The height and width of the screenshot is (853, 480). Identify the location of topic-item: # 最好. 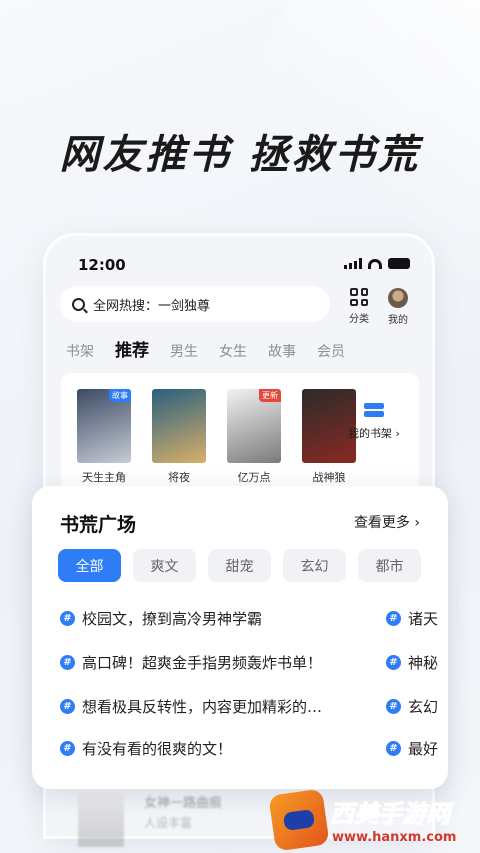
(412, 748).